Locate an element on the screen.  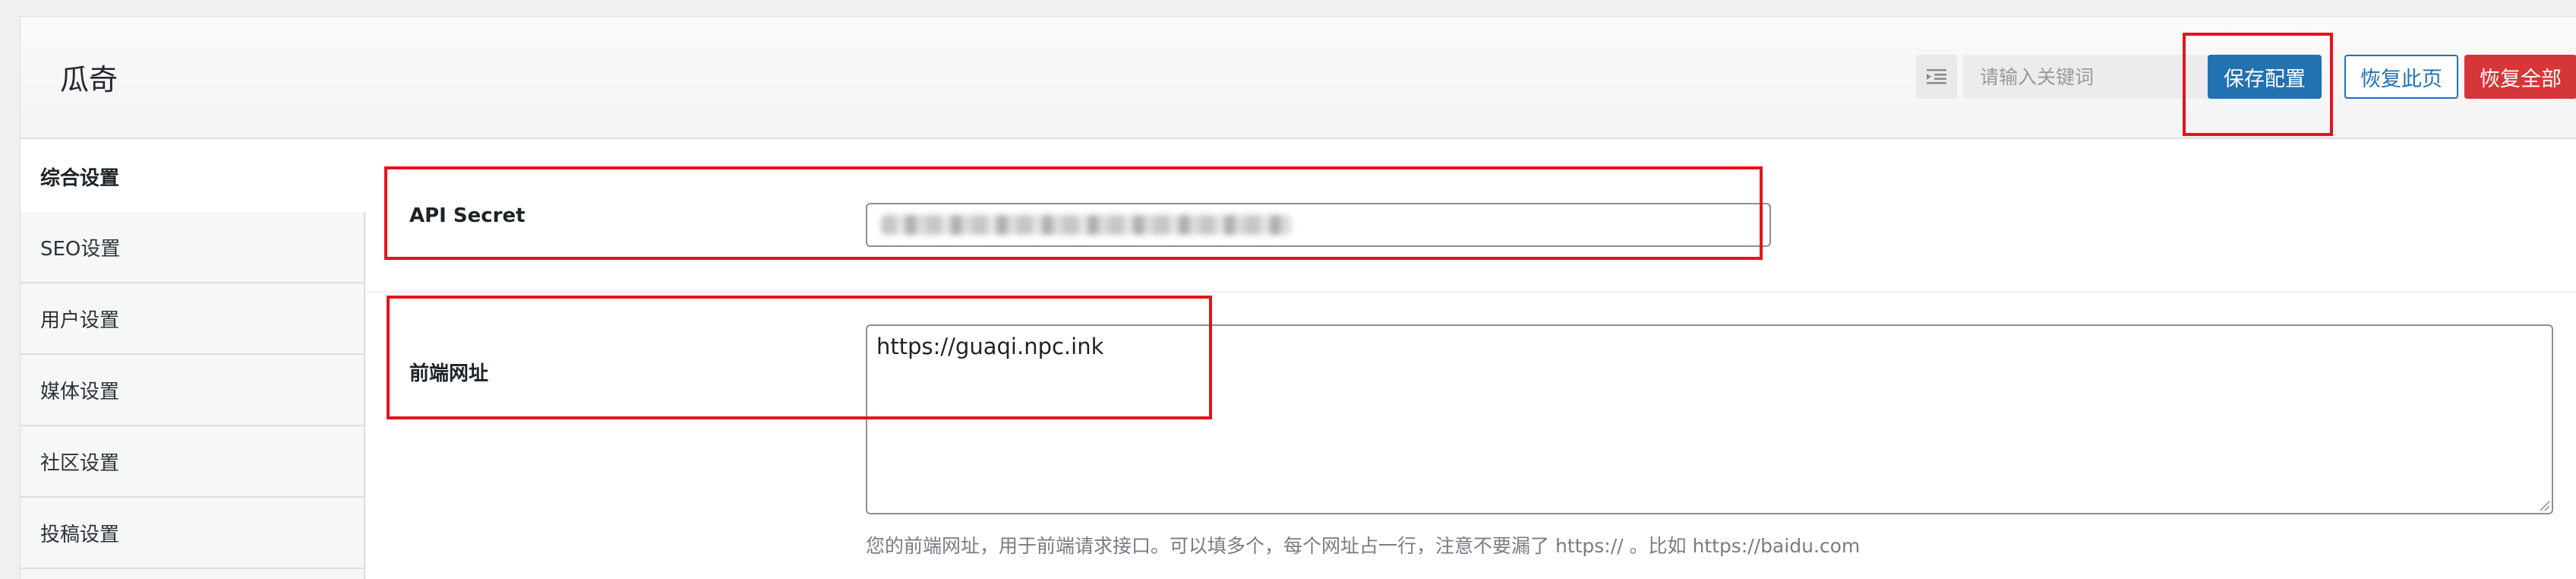
restore-all-button: 恢复全部 is located at coordinates (2520, 77).